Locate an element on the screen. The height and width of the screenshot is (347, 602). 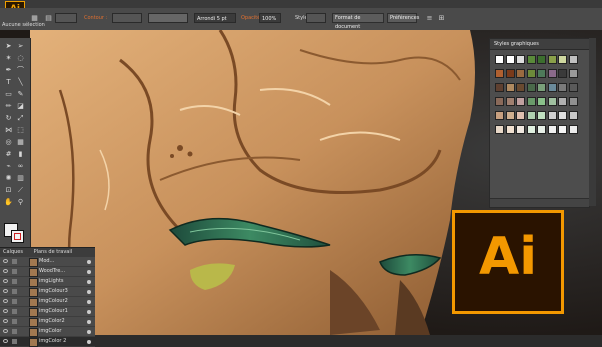
slice-tool-icon: ⟋ is located at coordinates (20, 190).